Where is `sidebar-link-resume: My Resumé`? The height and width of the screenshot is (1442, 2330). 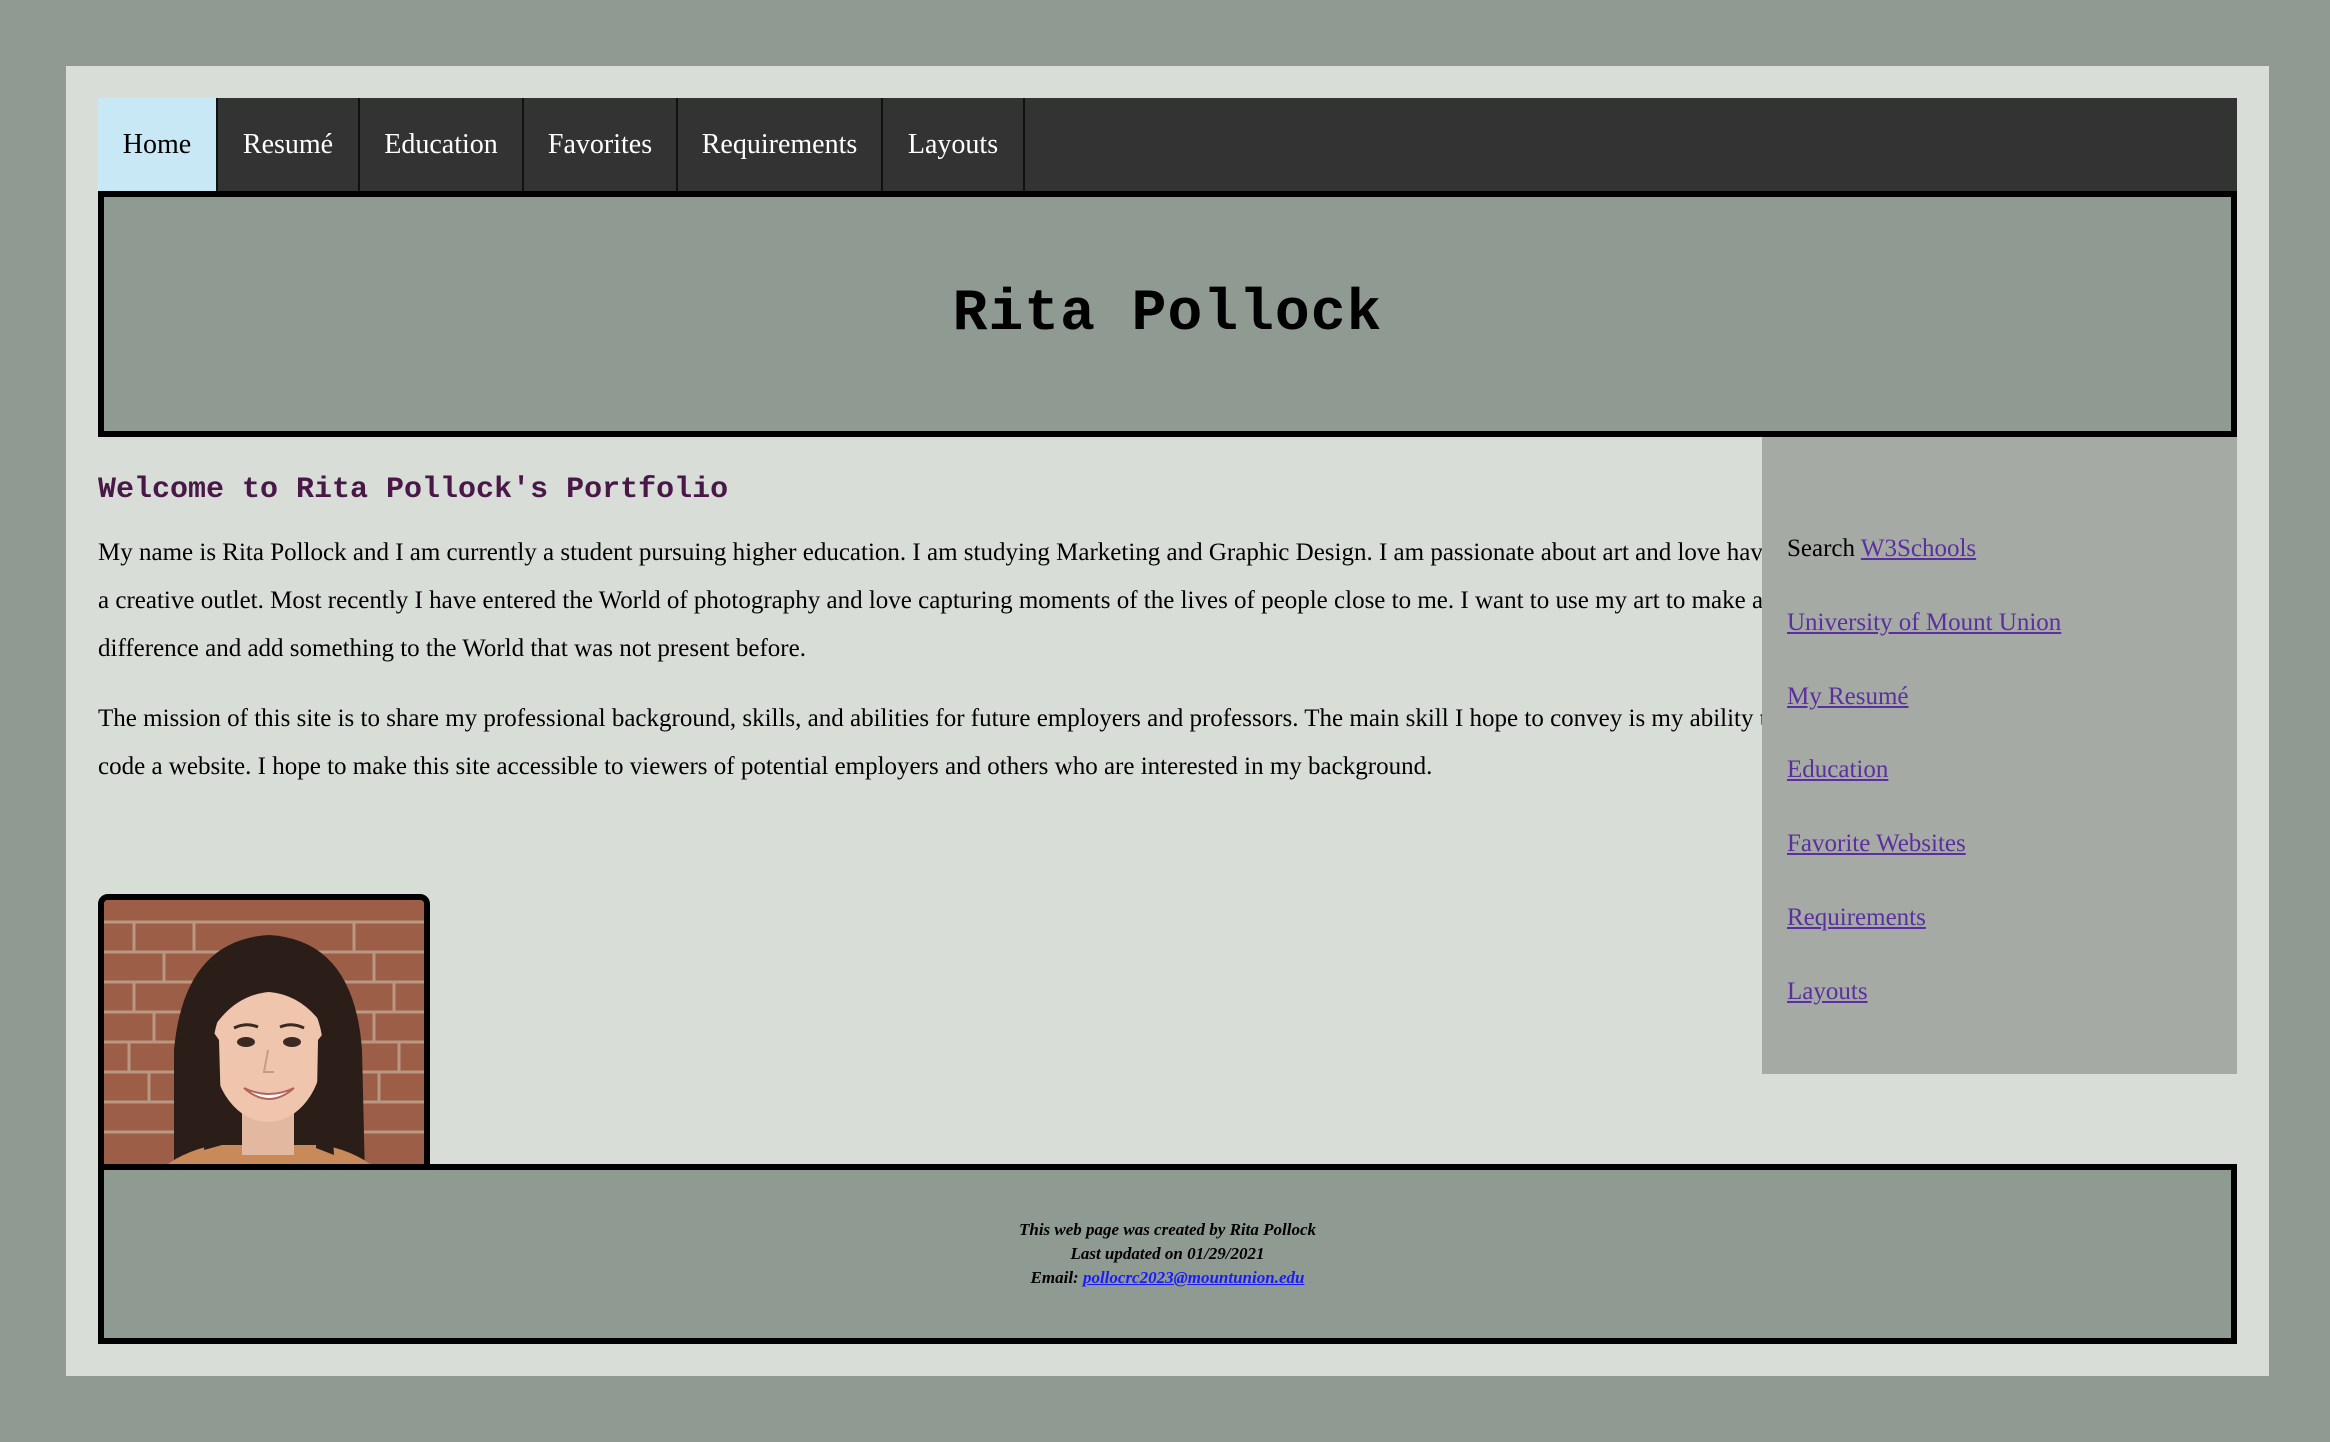 sidebar-link-resume: My Resumé is located at coordinates (1848, 696).